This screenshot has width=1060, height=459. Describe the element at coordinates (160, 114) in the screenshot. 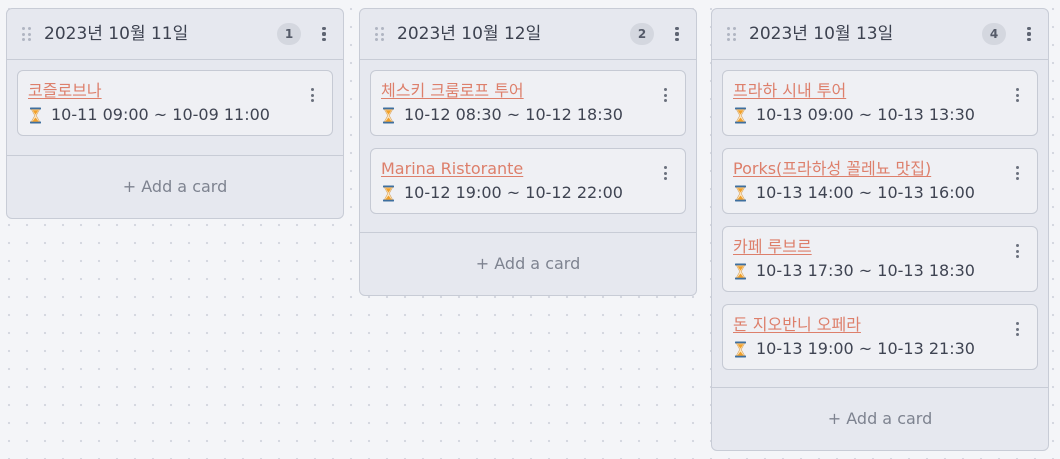

I see `card-time-text: 10-11 09:00 ~ 10-09 11:00` at that location.